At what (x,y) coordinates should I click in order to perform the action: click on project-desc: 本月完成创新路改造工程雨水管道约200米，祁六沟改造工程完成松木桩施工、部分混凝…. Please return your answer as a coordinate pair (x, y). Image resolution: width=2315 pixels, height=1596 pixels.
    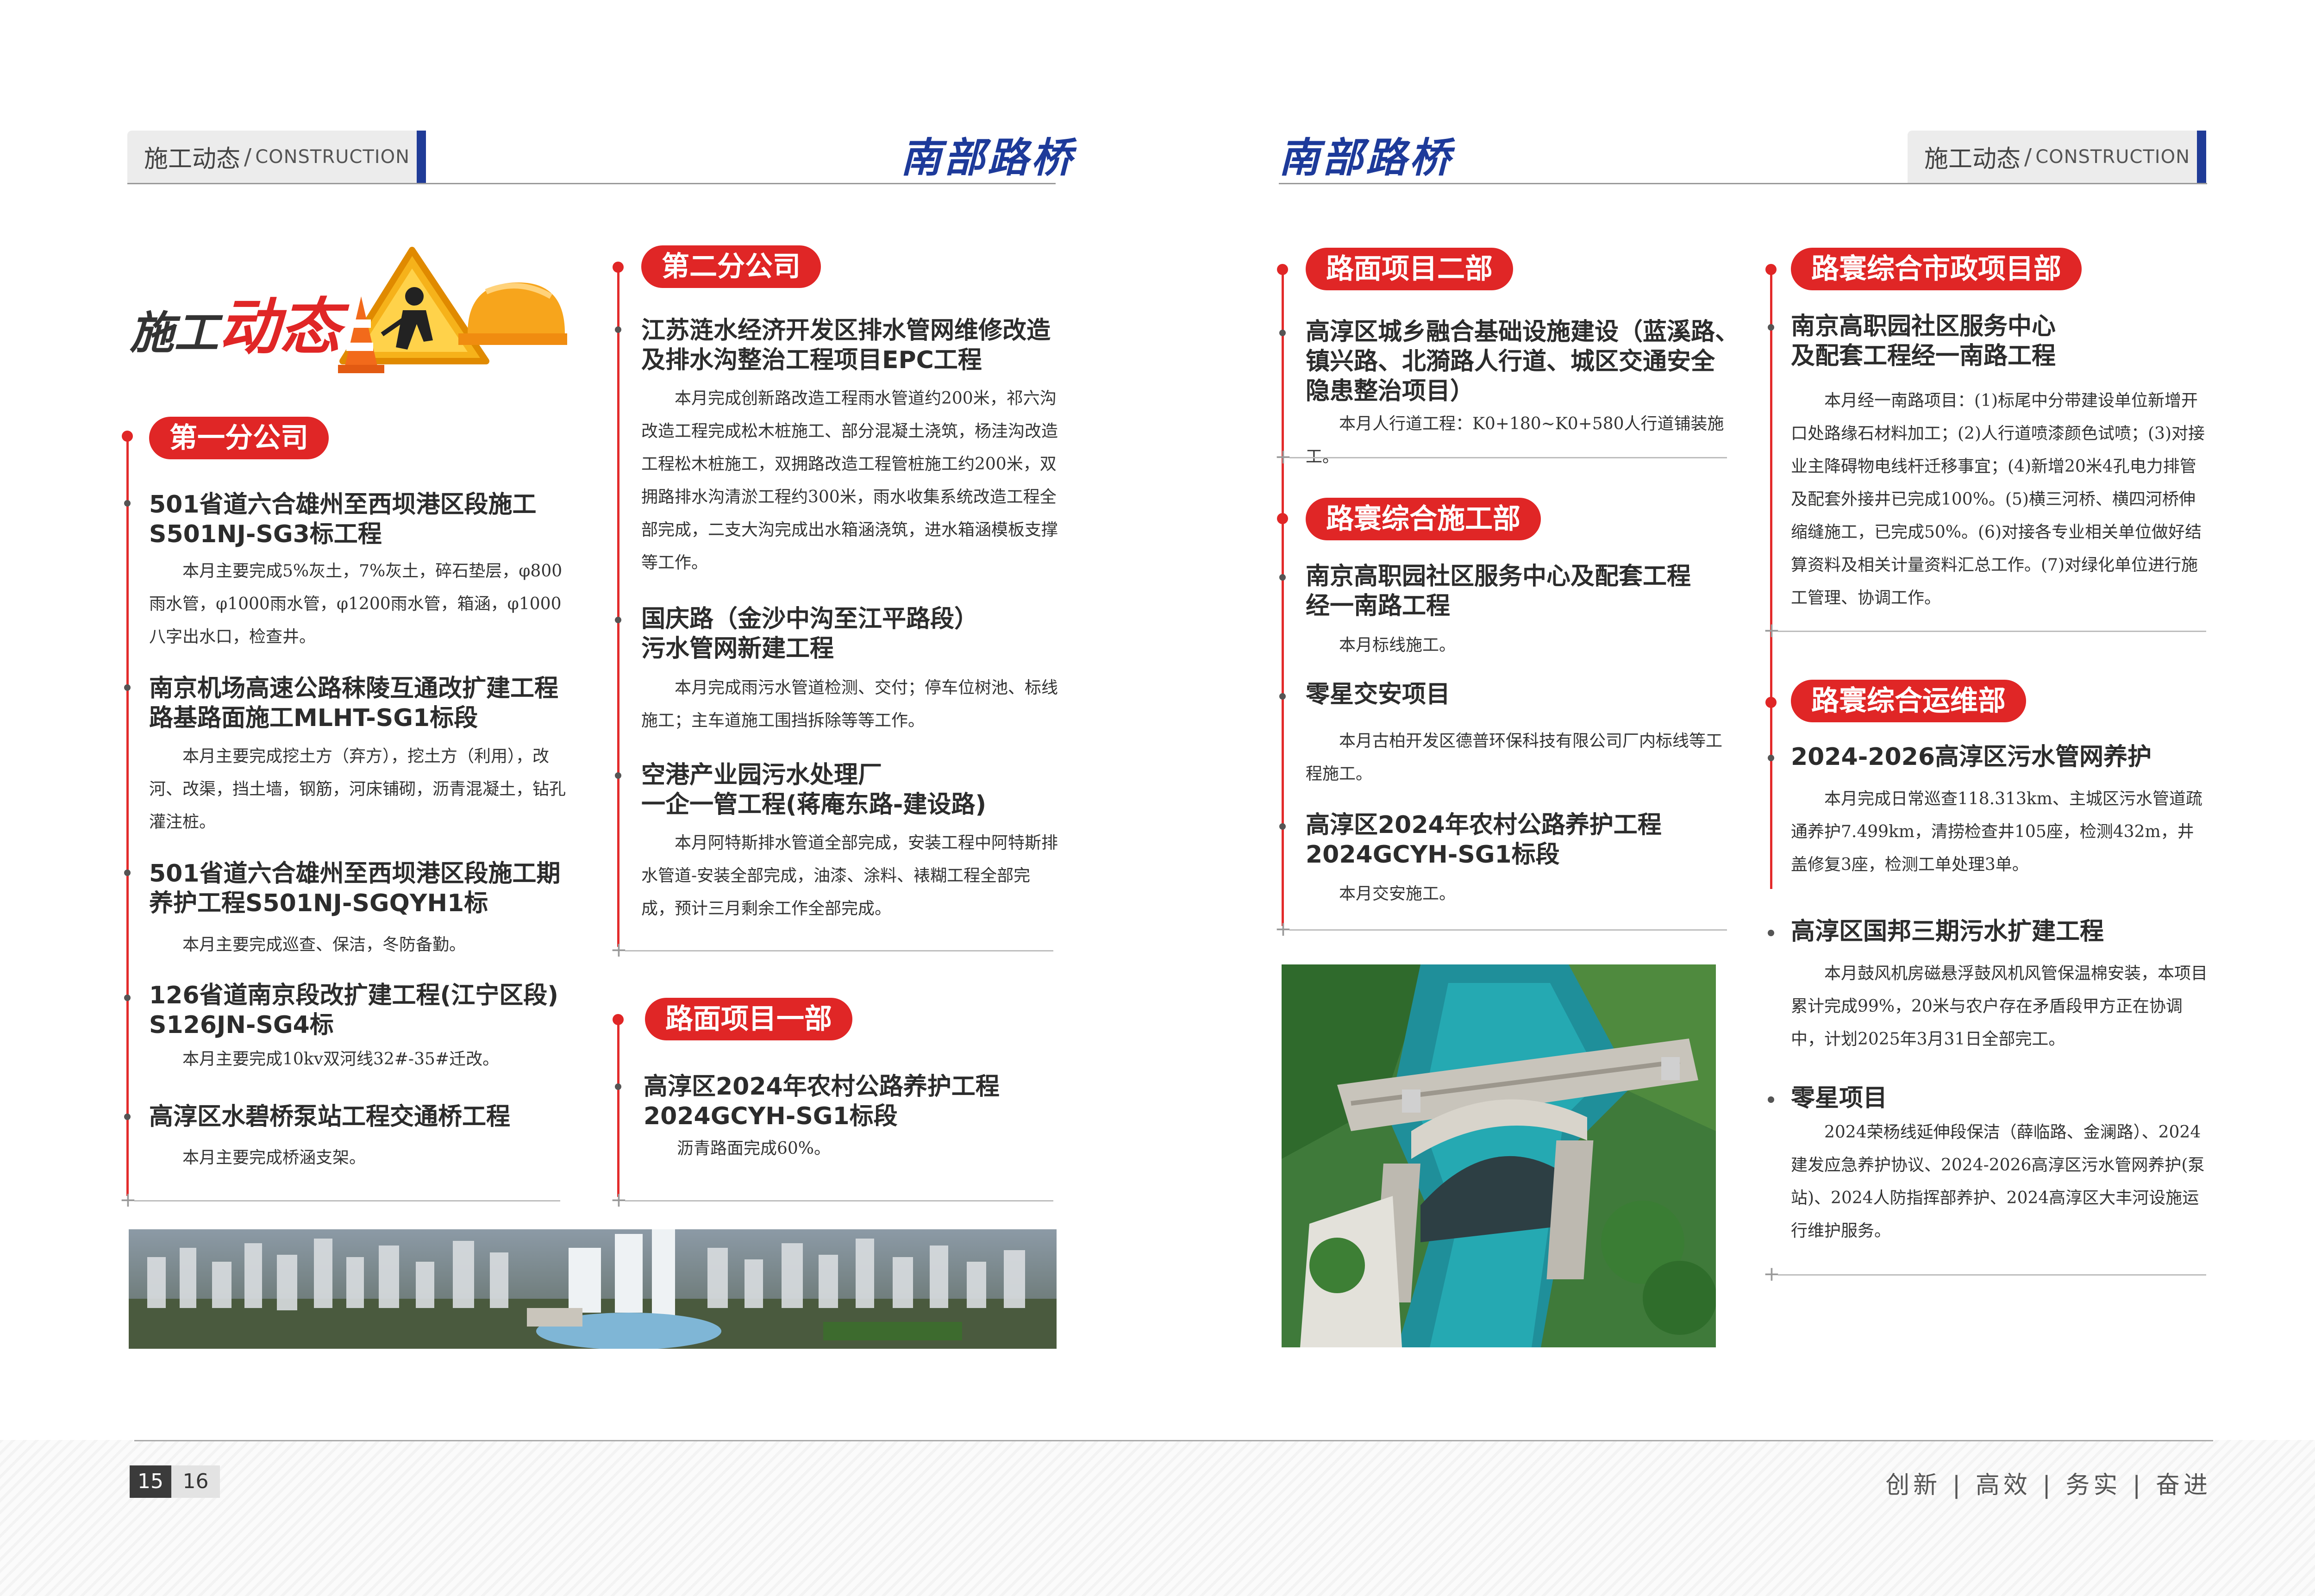
    Looking at the image, I should click on (849, 480).